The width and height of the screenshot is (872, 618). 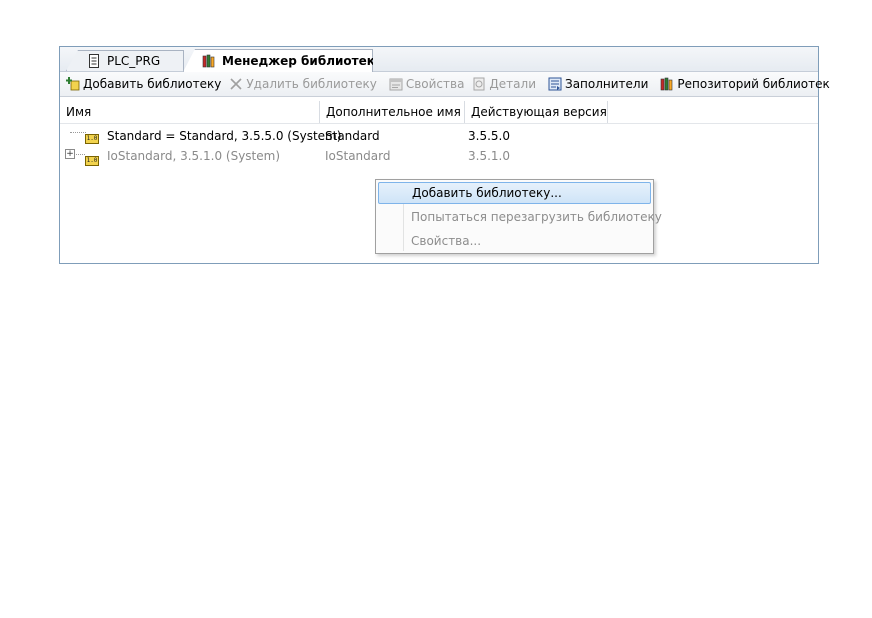 I want to click on column-header-alt-name: Дополнительное имя, so click(x=392, y=112).